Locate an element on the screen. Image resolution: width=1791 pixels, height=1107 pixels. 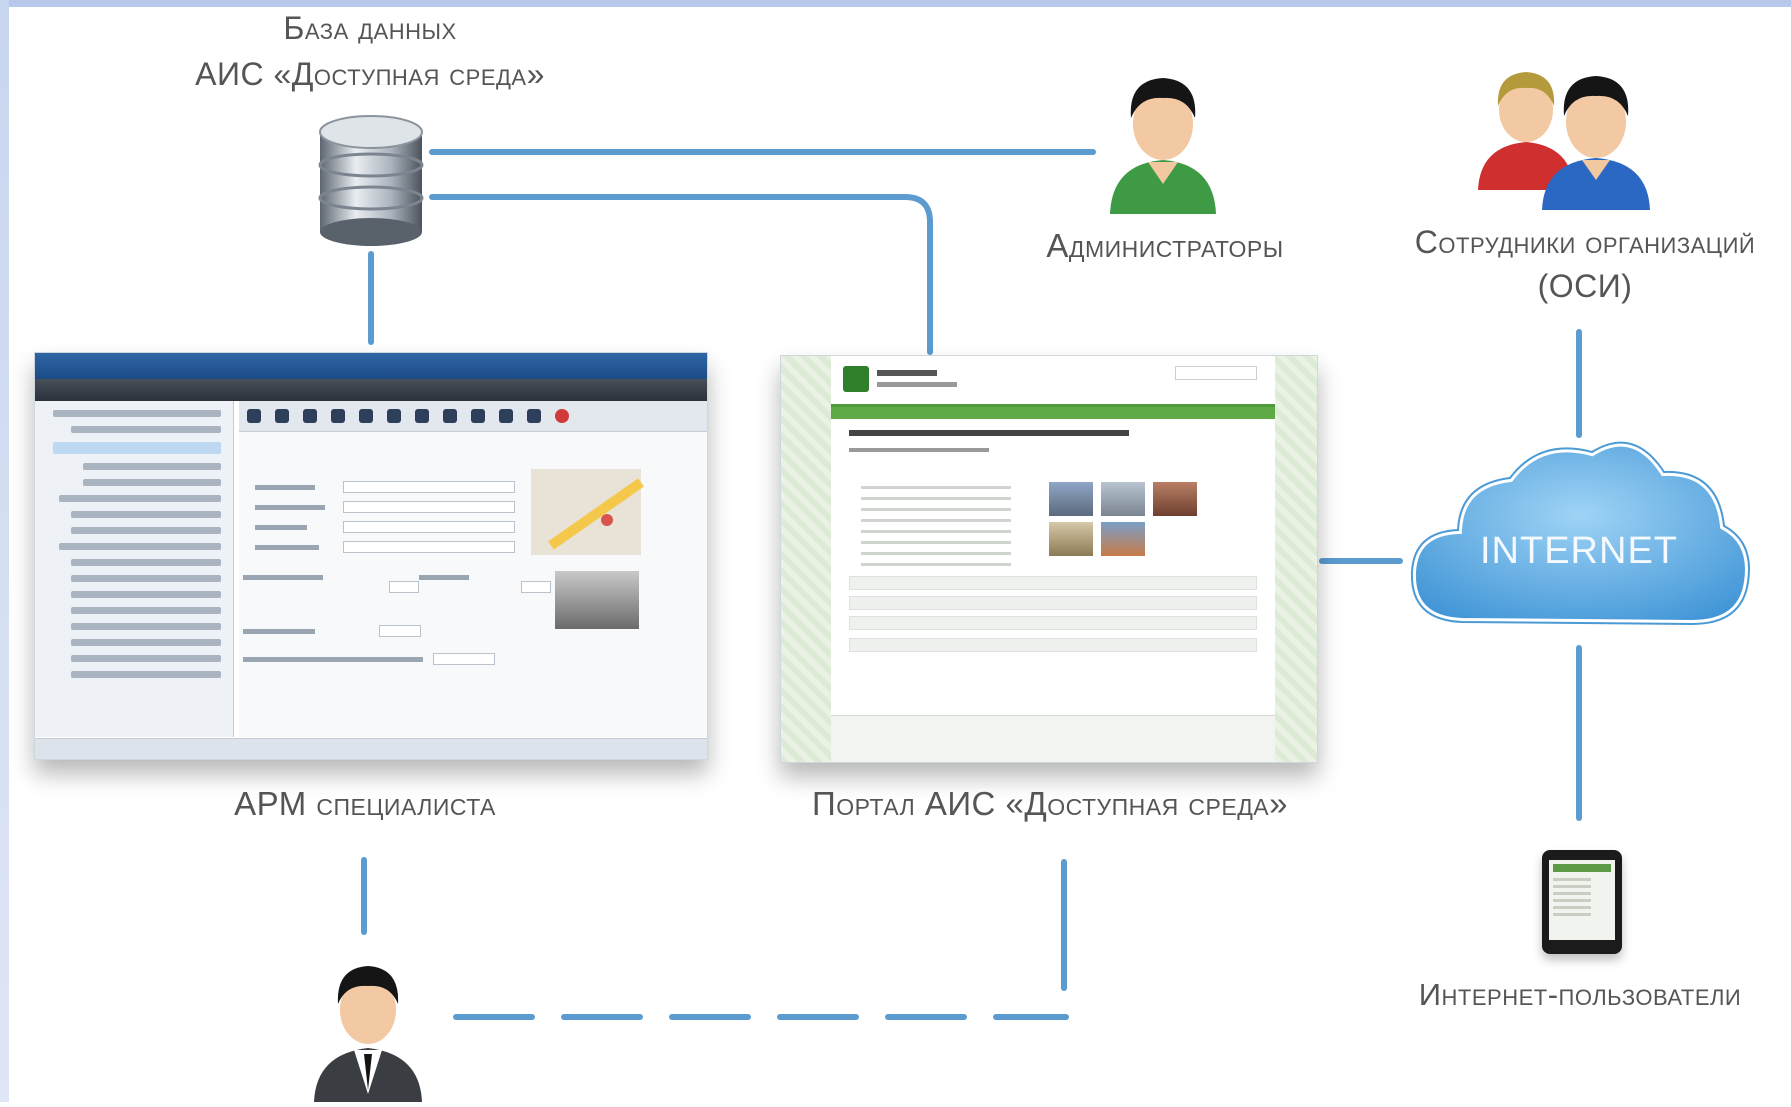
internet-users-label: Интернет-пользователи is located at coordinates (1580, 994).